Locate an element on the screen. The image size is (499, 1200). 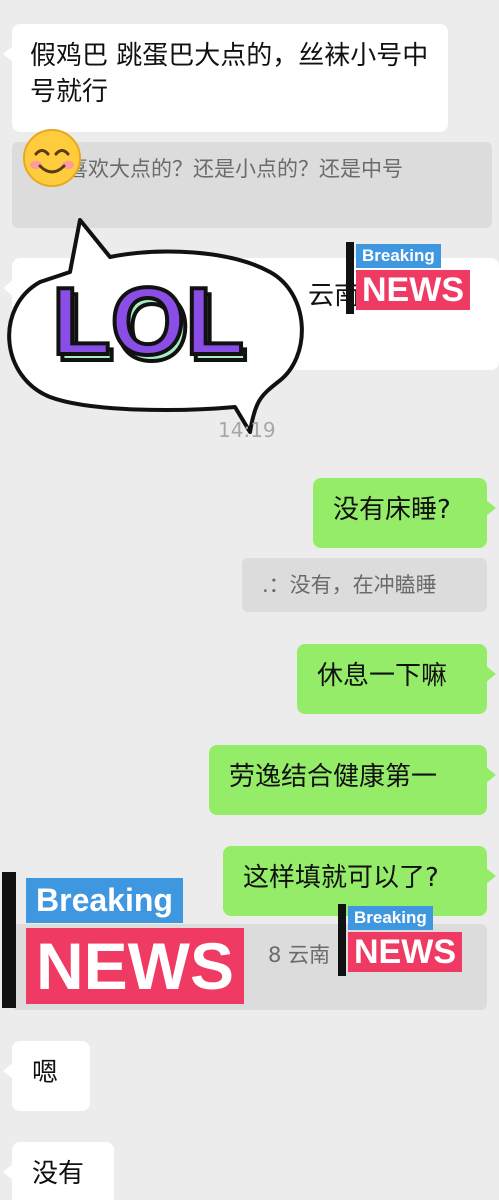
message-bubble-sent: 休息一下嘛 is located at coordinates (396, 679).